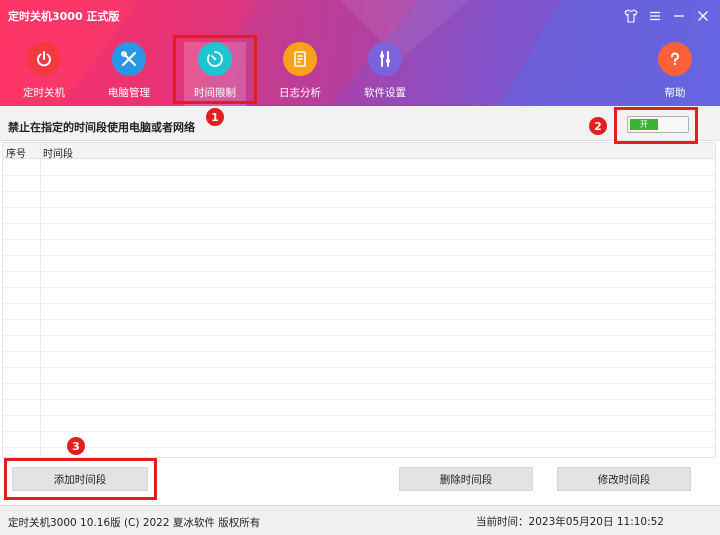 The height and width of the screenshot is (535, 720). Describe the element at coordinates (215, 117) in the screenshot. I see `annotation-number-1: 1` at that location.